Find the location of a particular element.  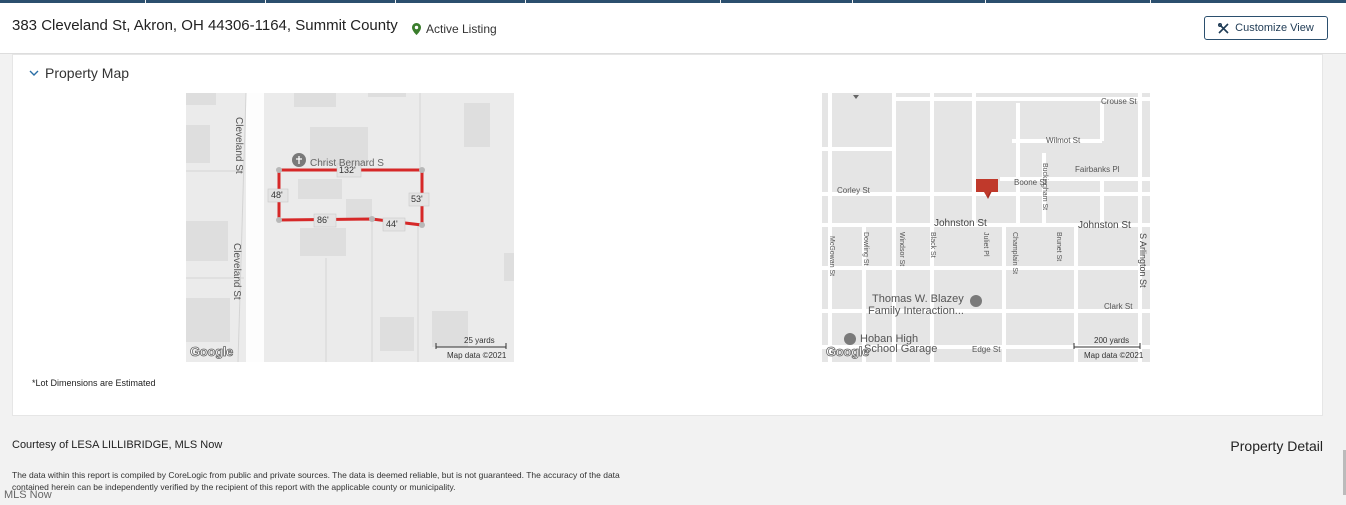

street-label: Clark St is located at coordinates (1118, 306).